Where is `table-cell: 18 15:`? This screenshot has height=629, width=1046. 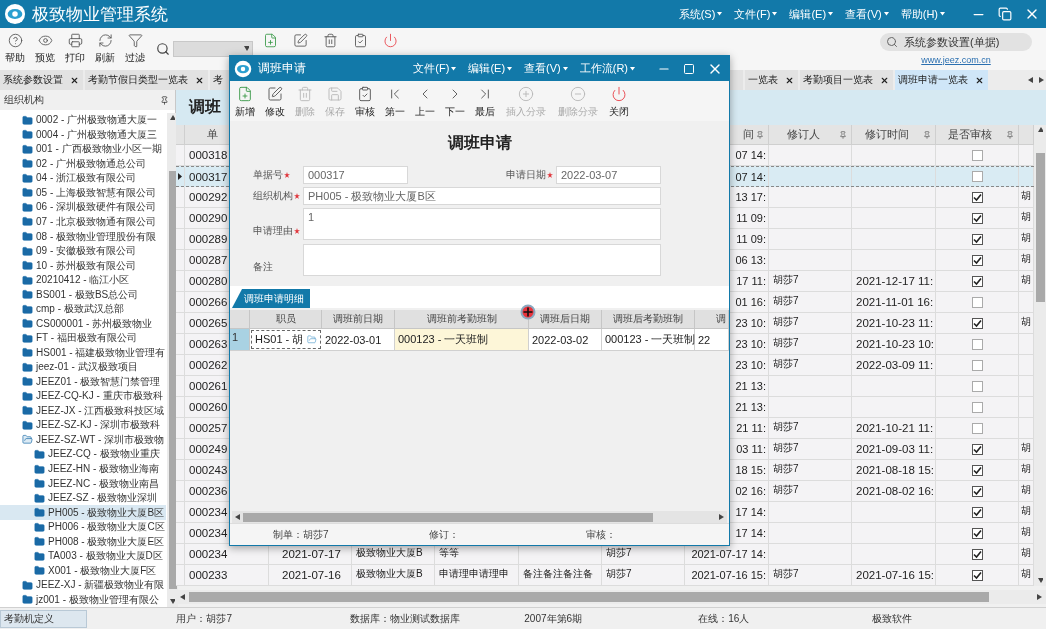 table-cell: 18 15: is located at coordinates (750, 470).